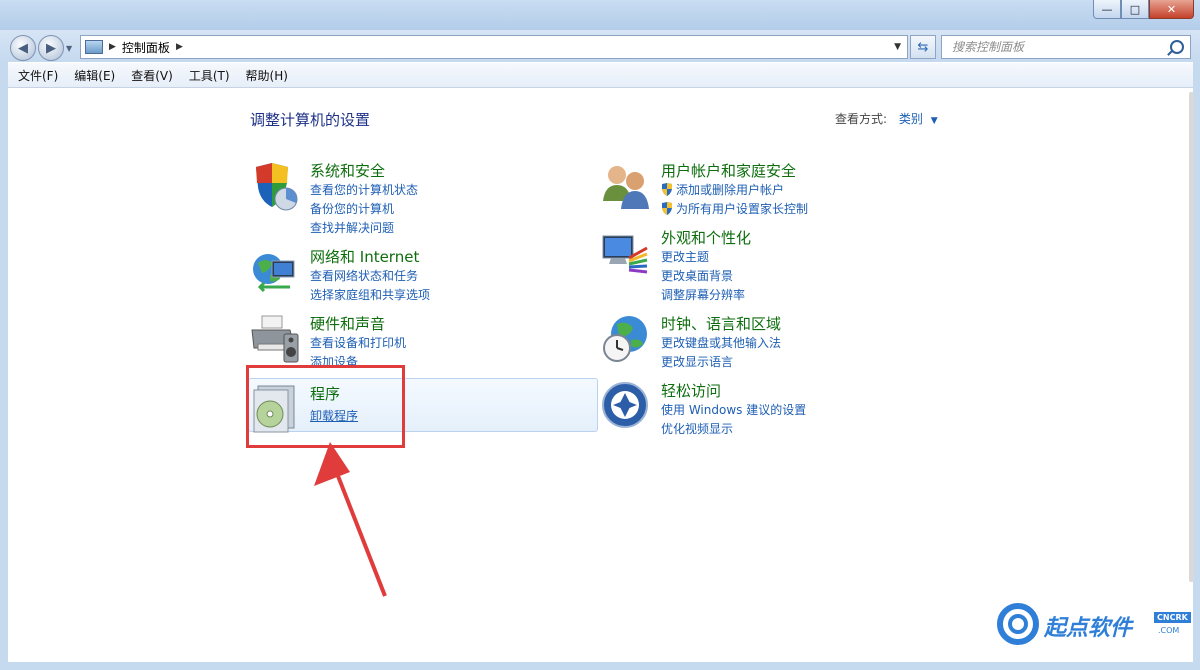 The height and width of the screenshot is (670, 1200). What do you see at coordinates (1171, 9) in the screenshot?
I see `close-button: ✕` at bounding box center [1171, 9].